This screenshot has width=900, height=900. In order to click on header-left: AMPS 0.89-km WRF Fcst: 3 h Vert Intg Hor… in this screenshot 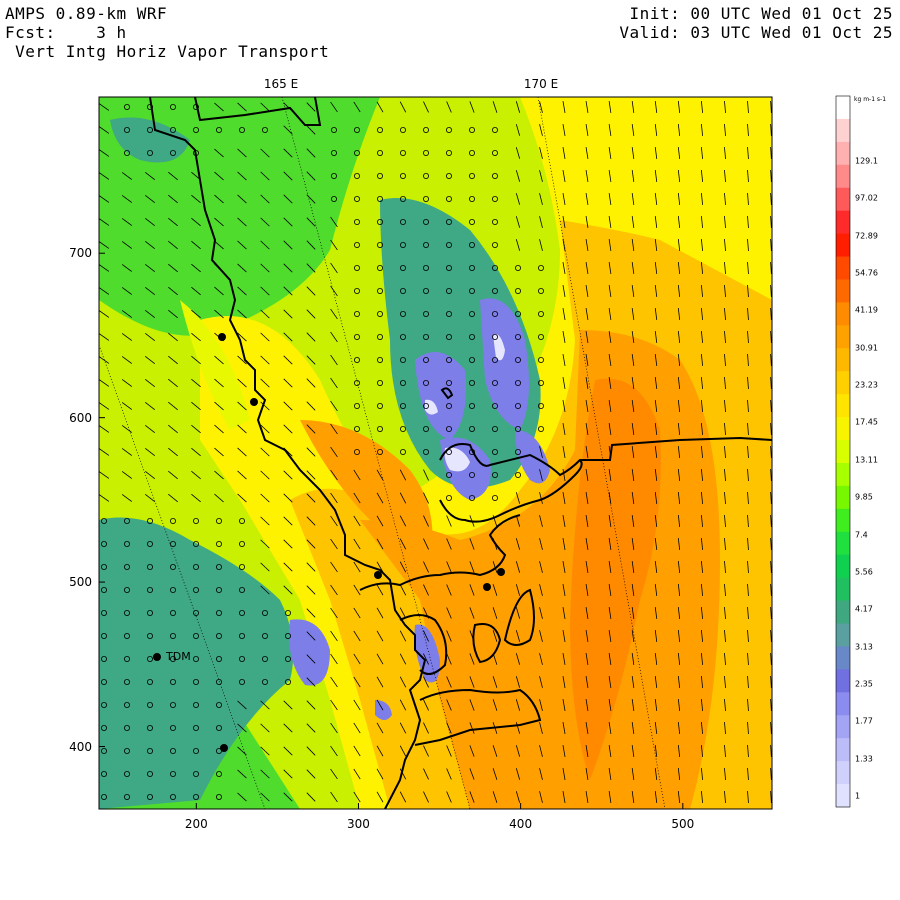, I will do `click(167, 32)`.